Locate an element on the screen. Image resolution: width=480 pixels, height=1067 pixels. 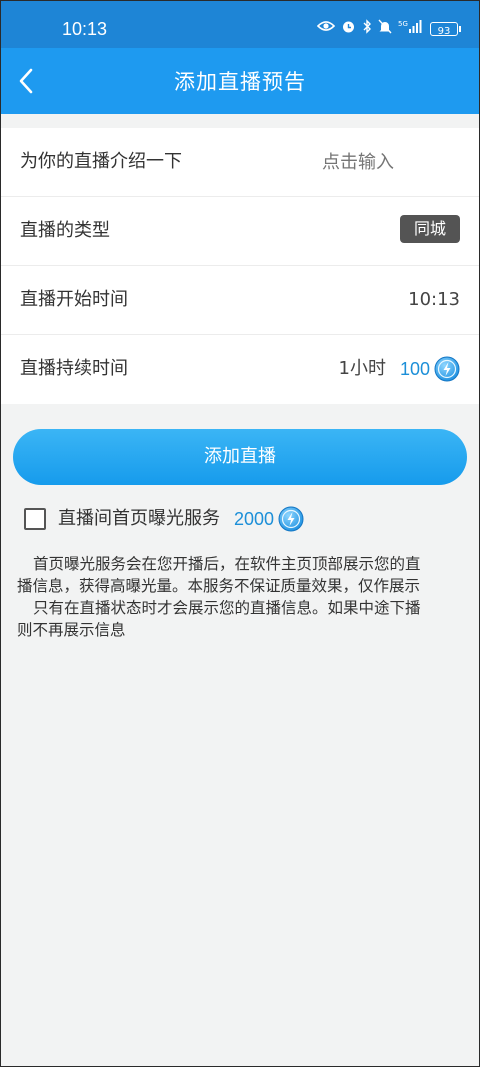
duration-cost: 100 is located at coordinates (430, 369).